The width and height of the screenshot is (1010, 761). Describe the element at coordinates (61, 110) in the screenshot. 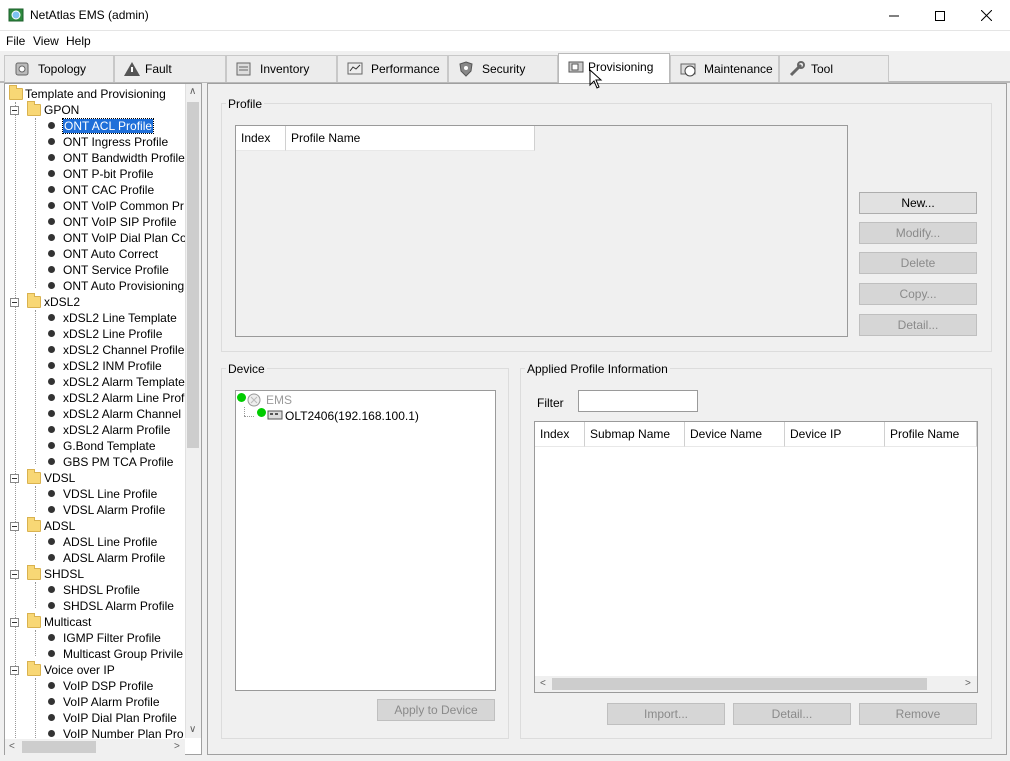

I see `tree-group-gpon: GPON` at that location.